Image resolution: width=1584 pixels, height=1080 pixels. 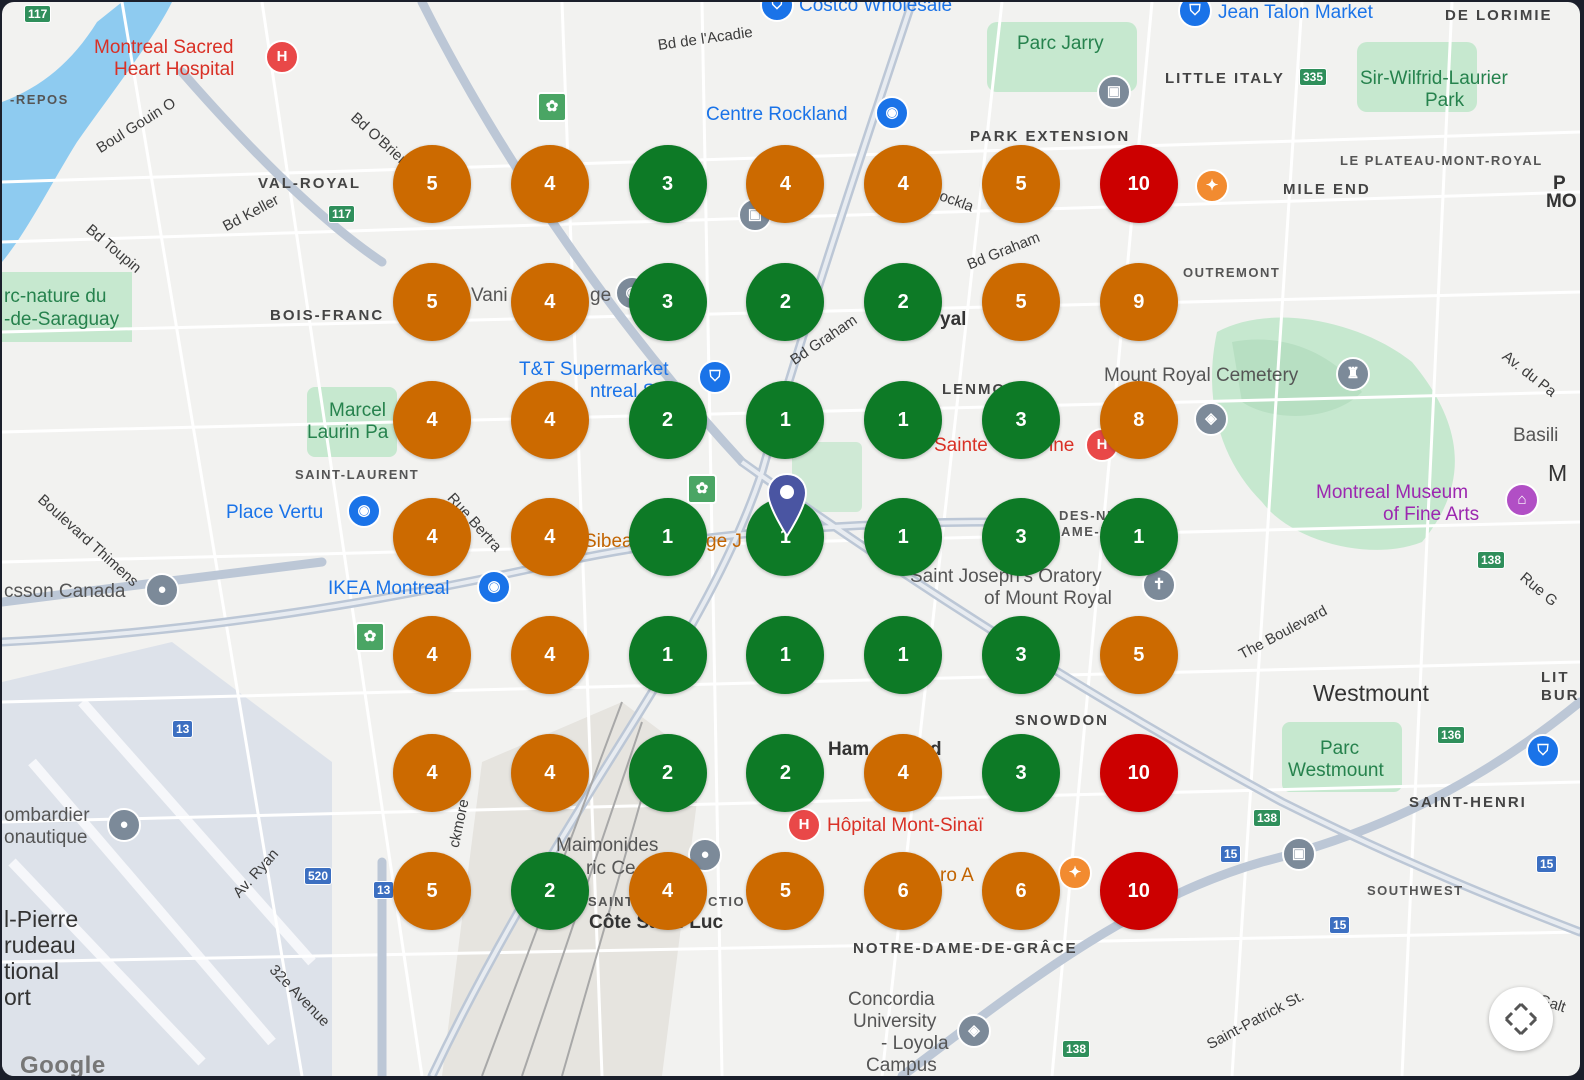 I want to click on place-label: T&T Supermarket, so click(x=594, y=369).